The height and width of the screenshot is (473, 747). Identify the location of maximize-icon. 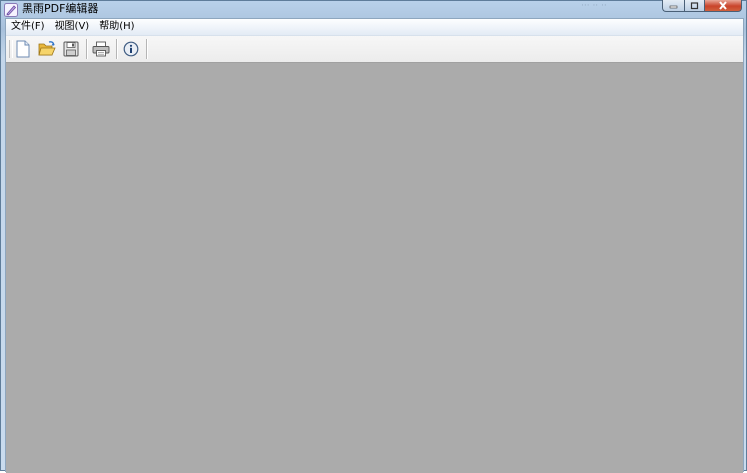
(694, 5).